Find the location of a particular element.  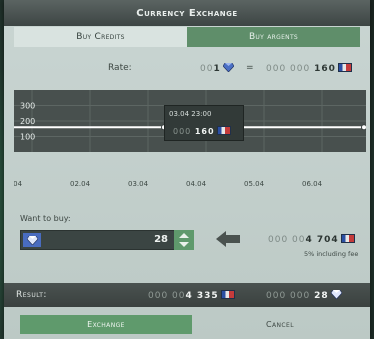

want-to-buy-label: Want to buy: is located at coordinates (45, 218).